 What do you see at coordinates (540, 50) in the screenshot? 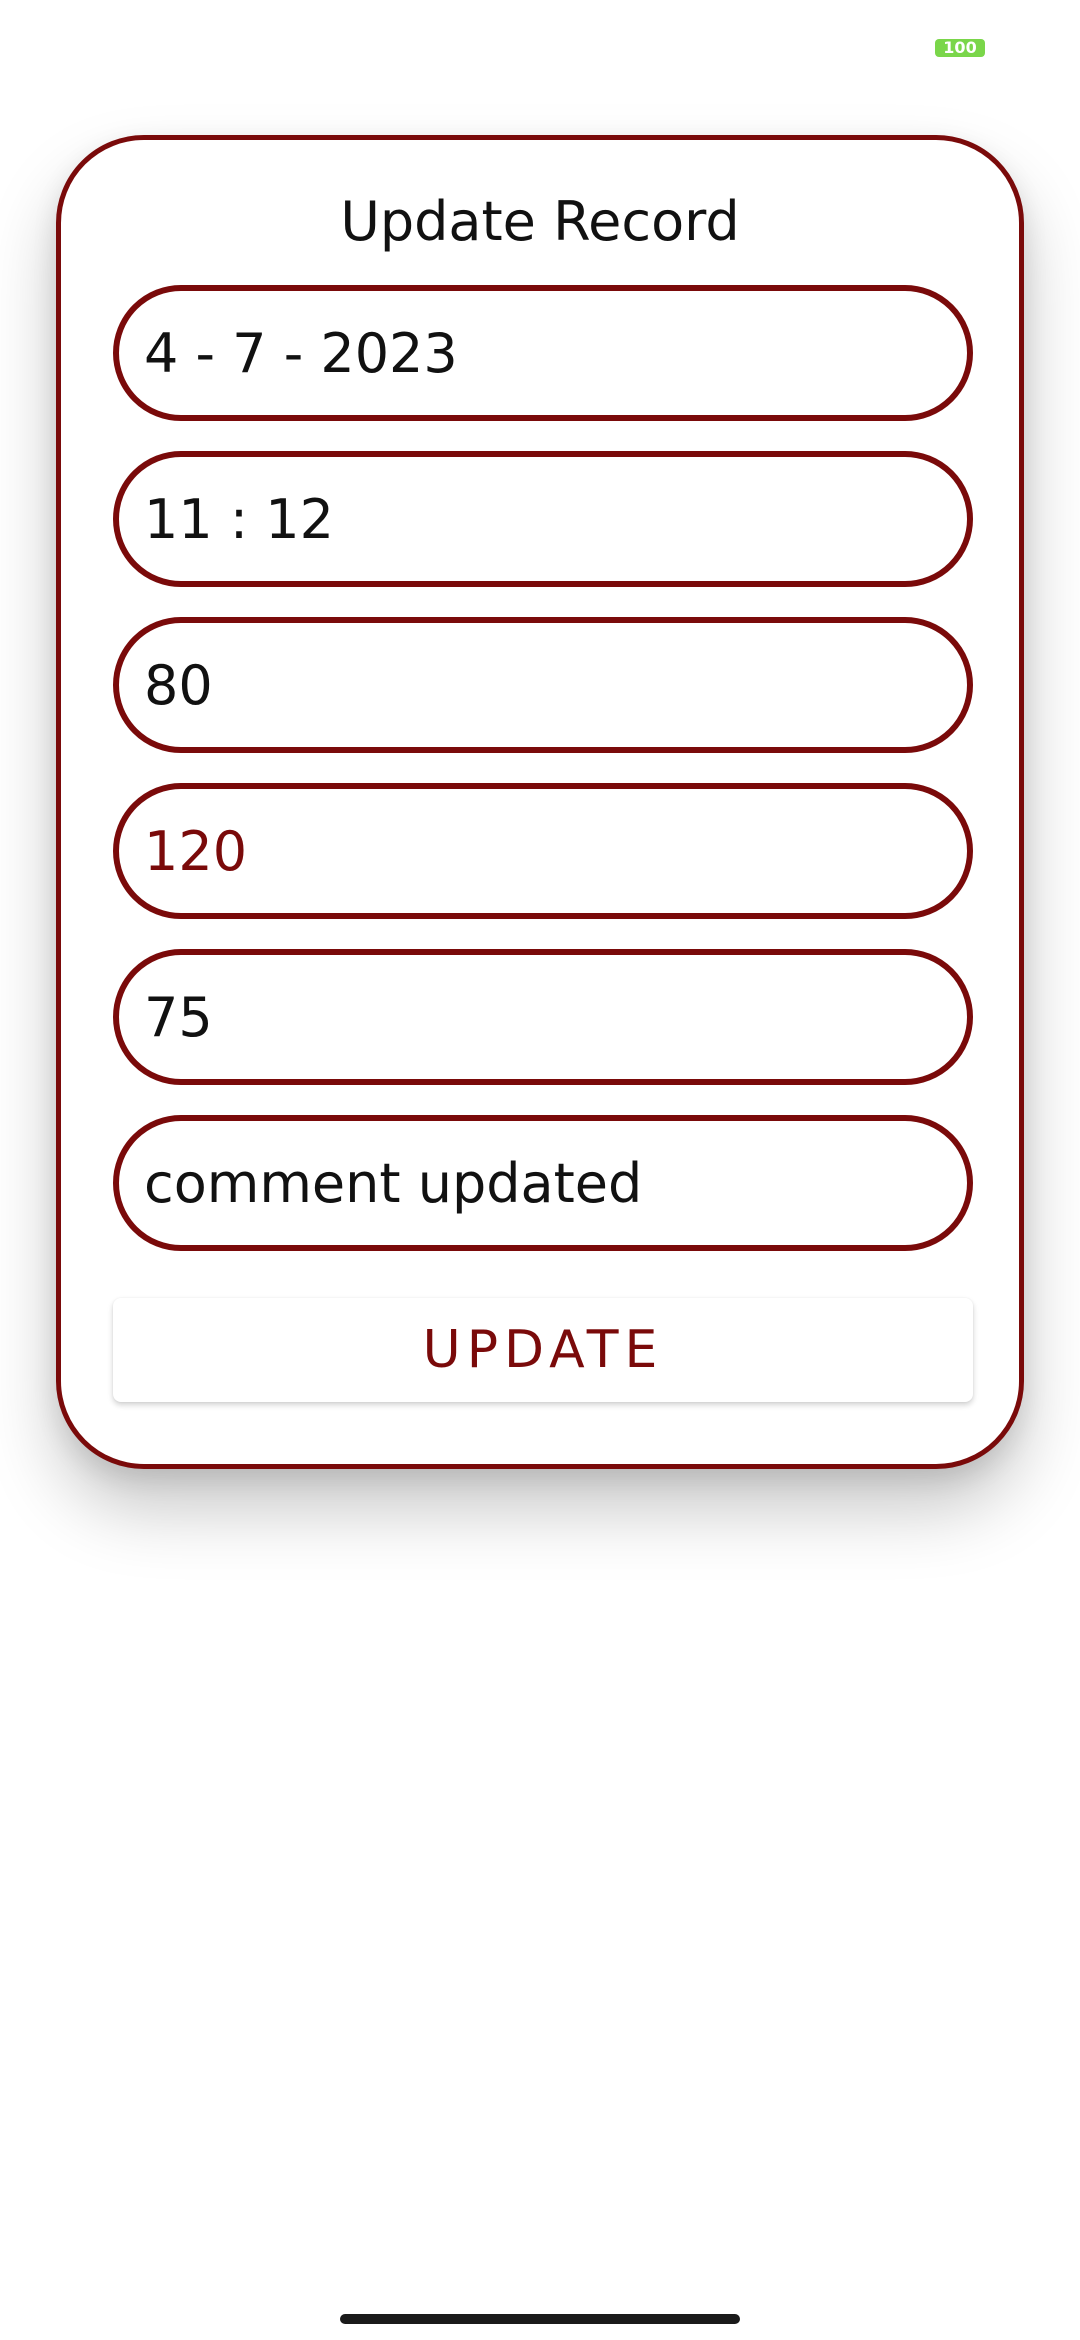
I see `status-bar: 100` at bounding box center [540, 50].